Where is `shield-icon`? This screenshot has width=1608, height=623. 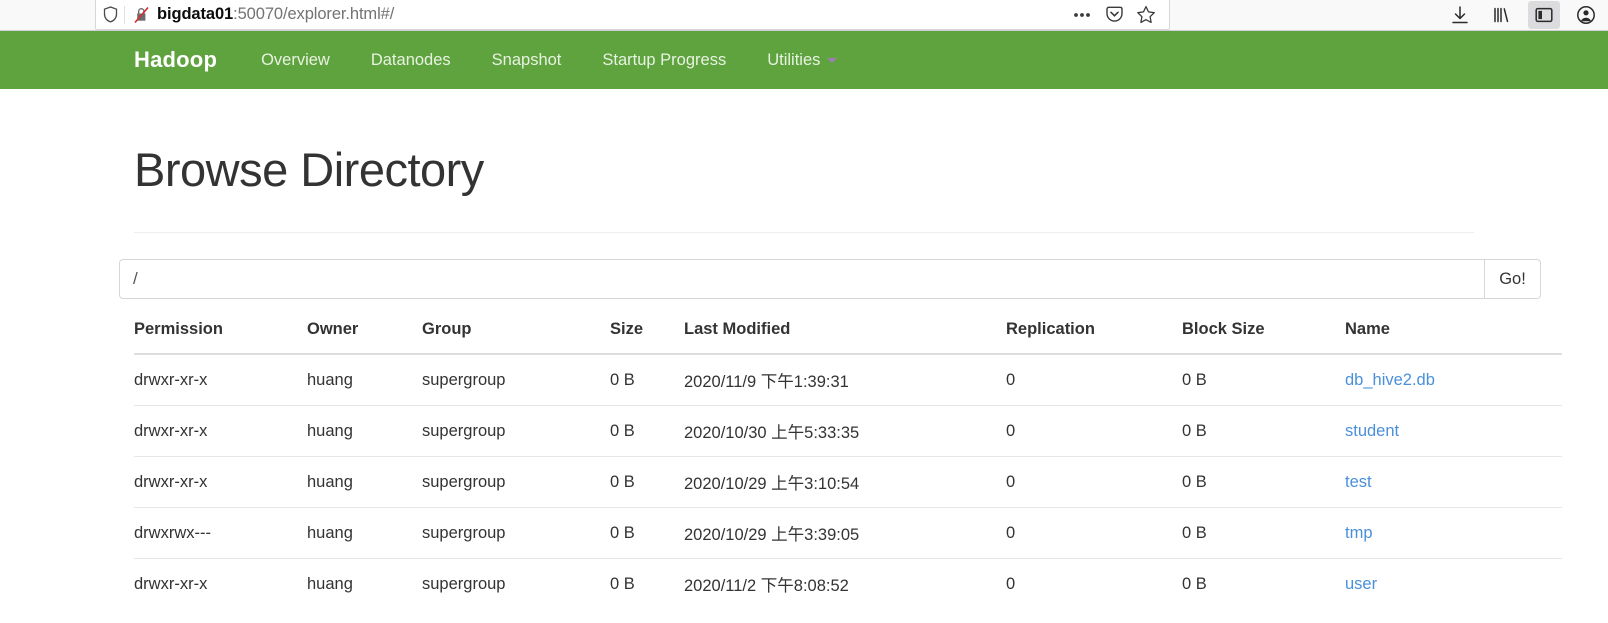
shield-icon is located at coordinates (110, 14).